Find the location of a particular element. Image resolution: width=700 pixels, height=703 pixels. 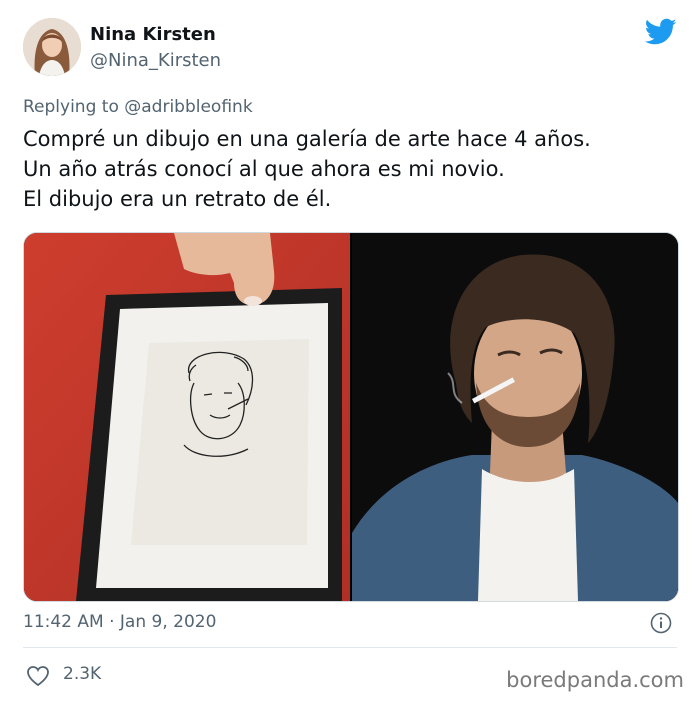

replying-to: Replying to @adribbleofink is located at coordinates (138, 107).